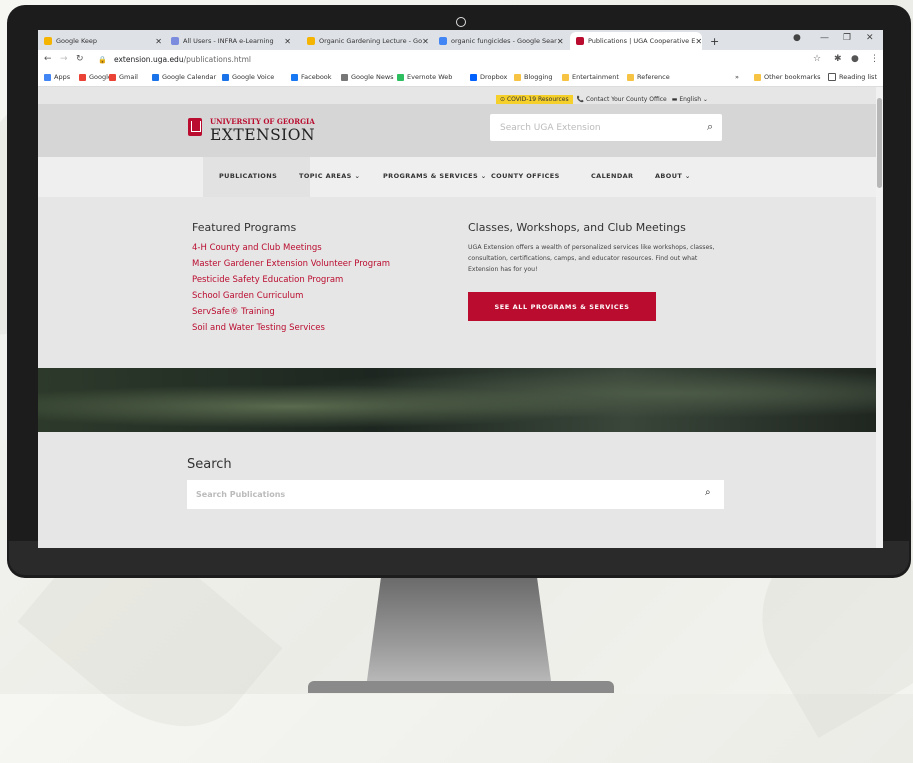 This screenshot has width=913, height=763. Describe the element at coordinates (195, 127) in the screenshot. I see `arch-logo-icon` at that location.